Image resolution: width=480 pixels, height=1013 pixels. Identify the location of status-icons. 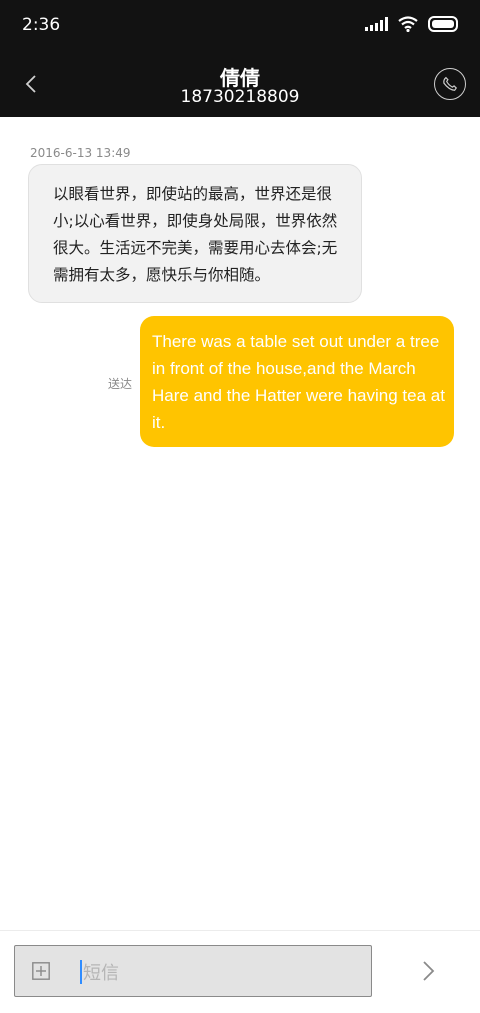
(411, 24).